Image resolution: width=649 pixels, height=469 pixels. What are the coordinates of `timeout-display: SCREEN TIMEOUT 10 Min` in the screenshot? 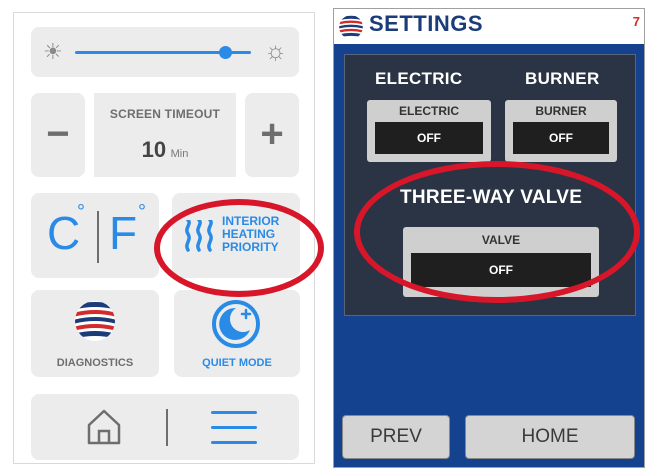 It's located at (165, 135).